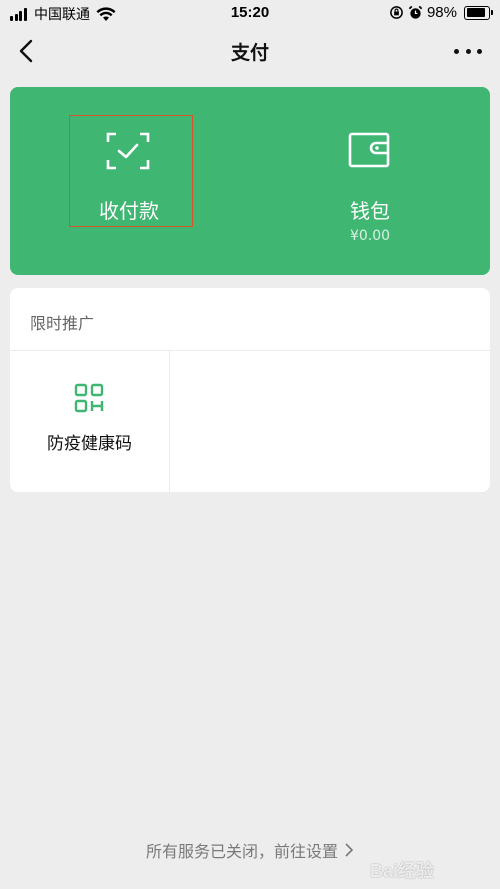 The image size is (500, 889). I want to click on watermark: Bai经验, so click(426, 870).